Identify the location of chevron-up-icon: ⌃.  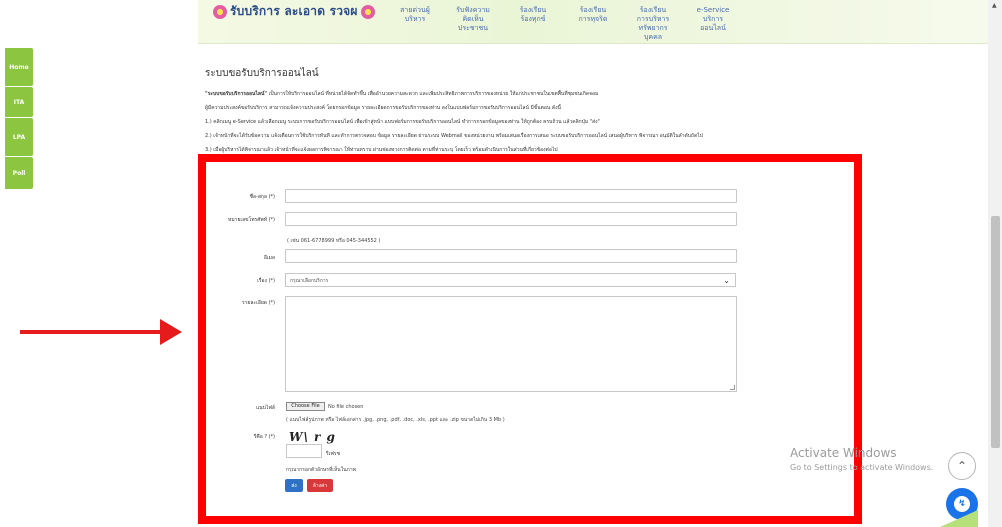
(962, 466).